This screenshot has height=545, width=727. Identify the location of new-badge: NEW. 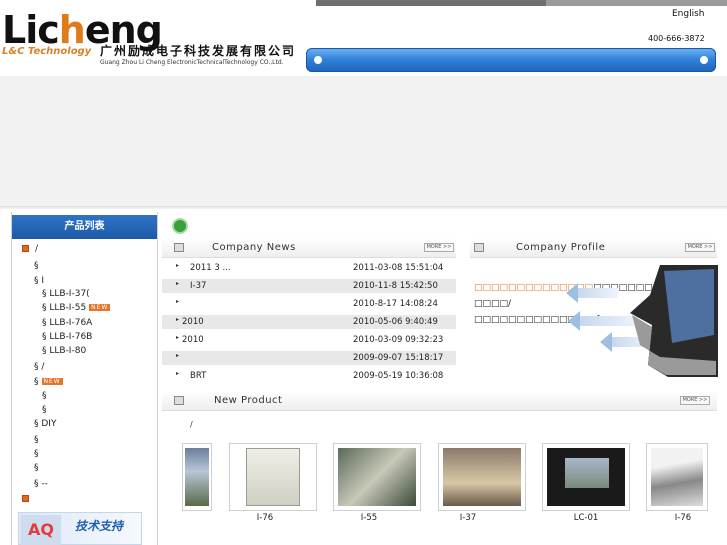
(100, 307).